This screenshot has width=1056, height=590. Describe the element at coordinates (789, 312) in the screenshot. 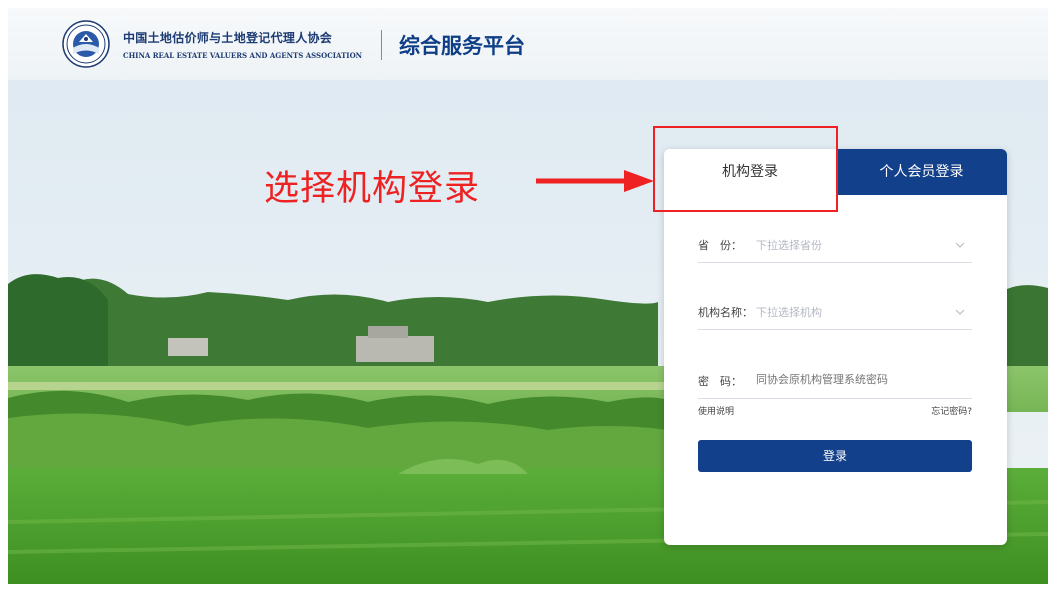

I see `organization-placeholder: 下拉选择机构` at that location.